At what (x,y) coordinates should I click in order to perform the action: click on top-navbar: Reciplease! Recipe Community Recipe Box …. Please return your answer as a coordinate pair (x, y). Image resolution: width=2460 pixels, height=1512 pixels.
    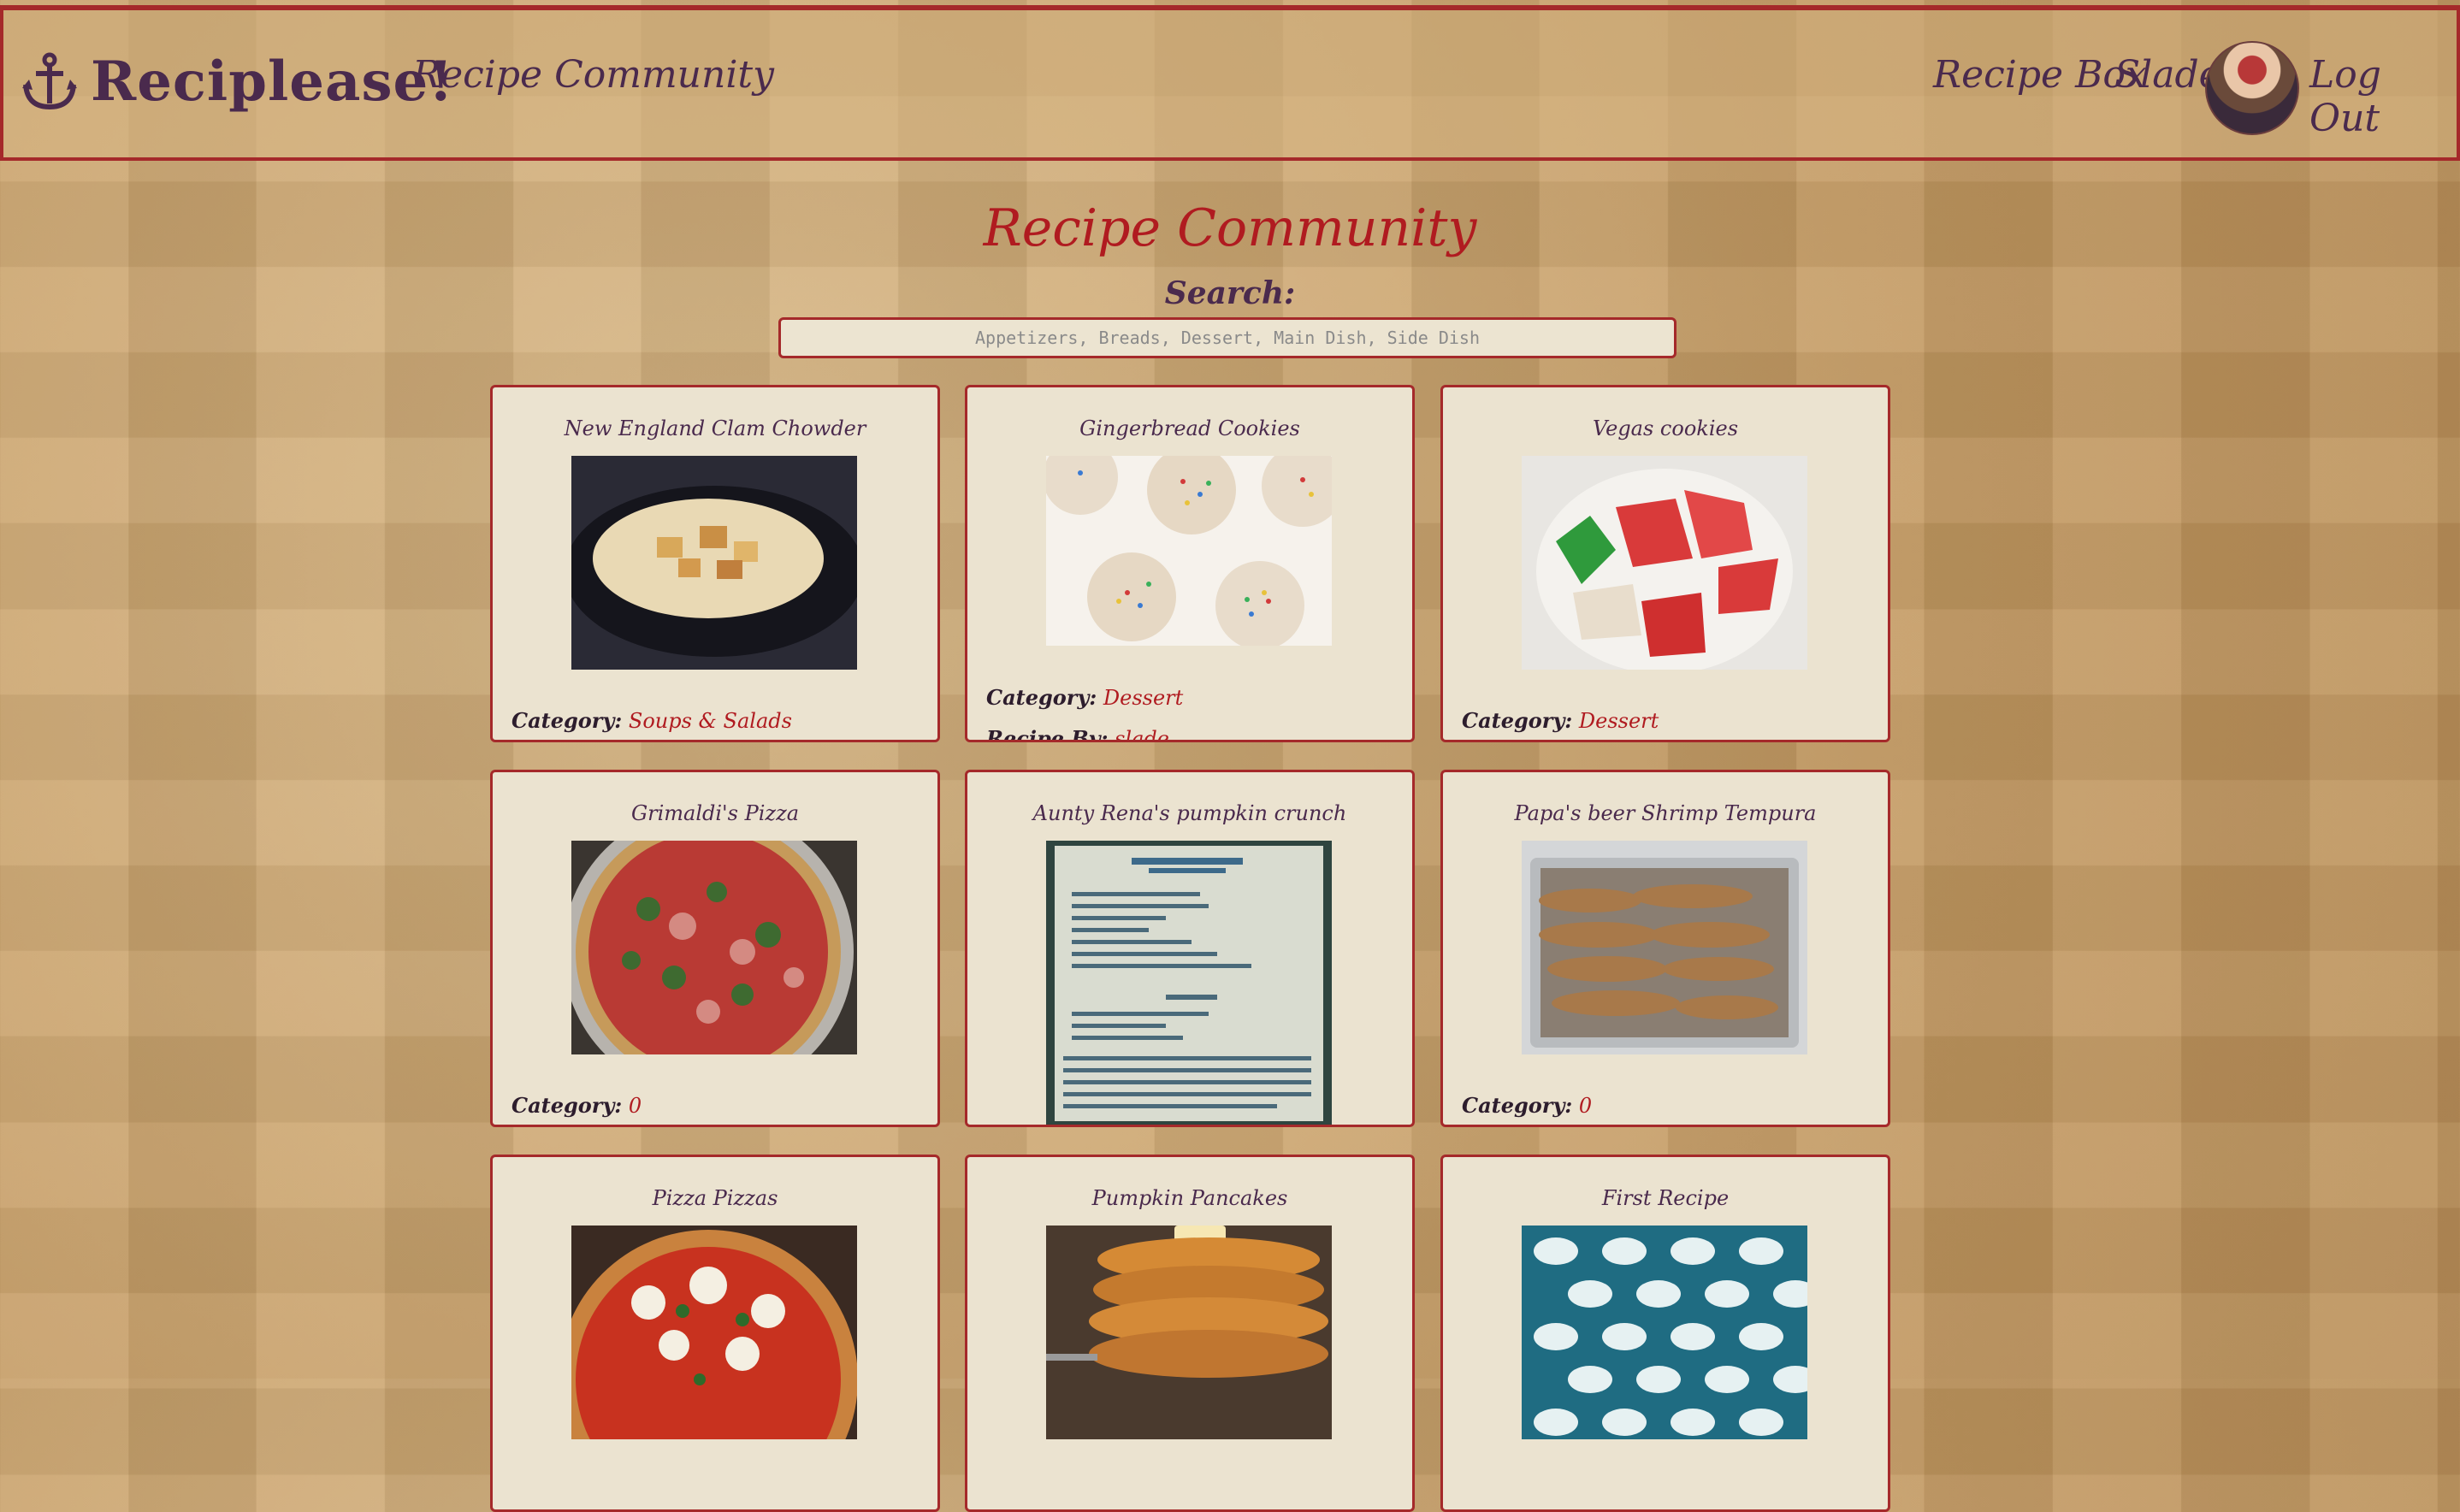
    Looking at the image, I should click on (1230, 83).